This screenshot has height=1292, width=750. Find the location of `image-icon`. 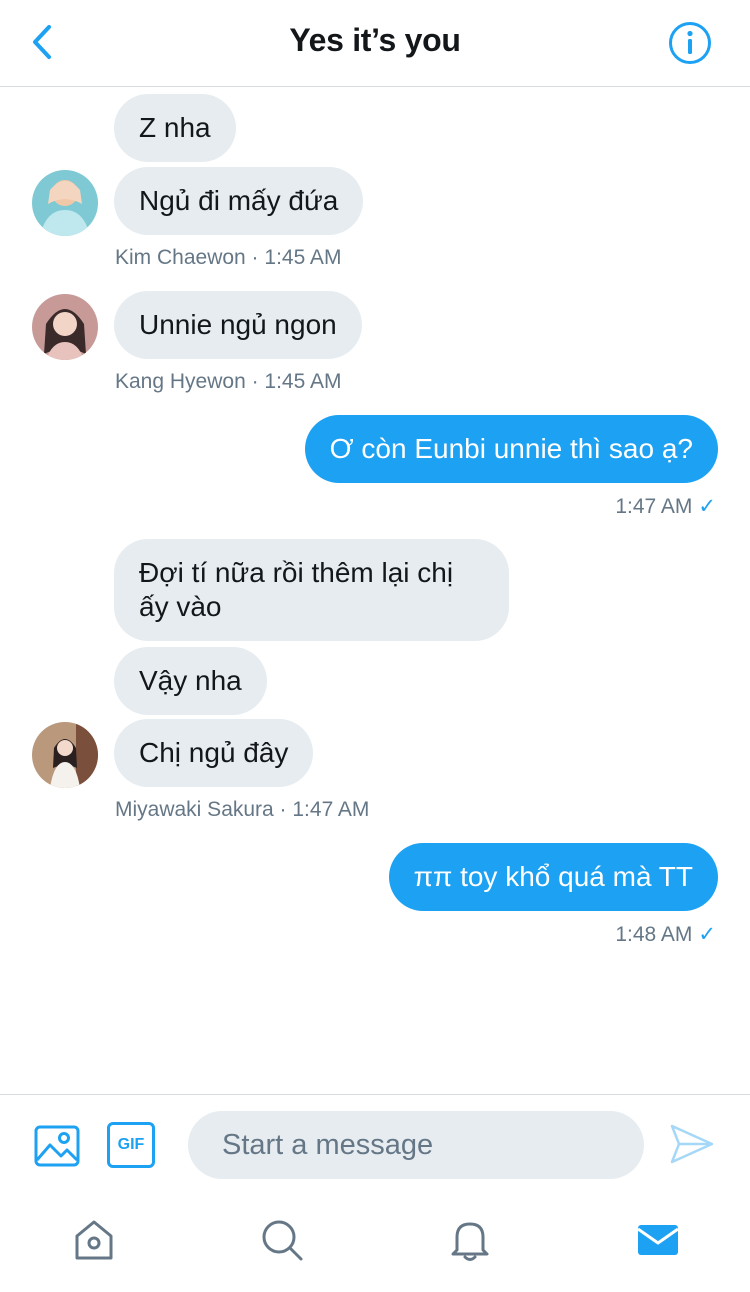

image-icon is located at coordinates (57, 1146).